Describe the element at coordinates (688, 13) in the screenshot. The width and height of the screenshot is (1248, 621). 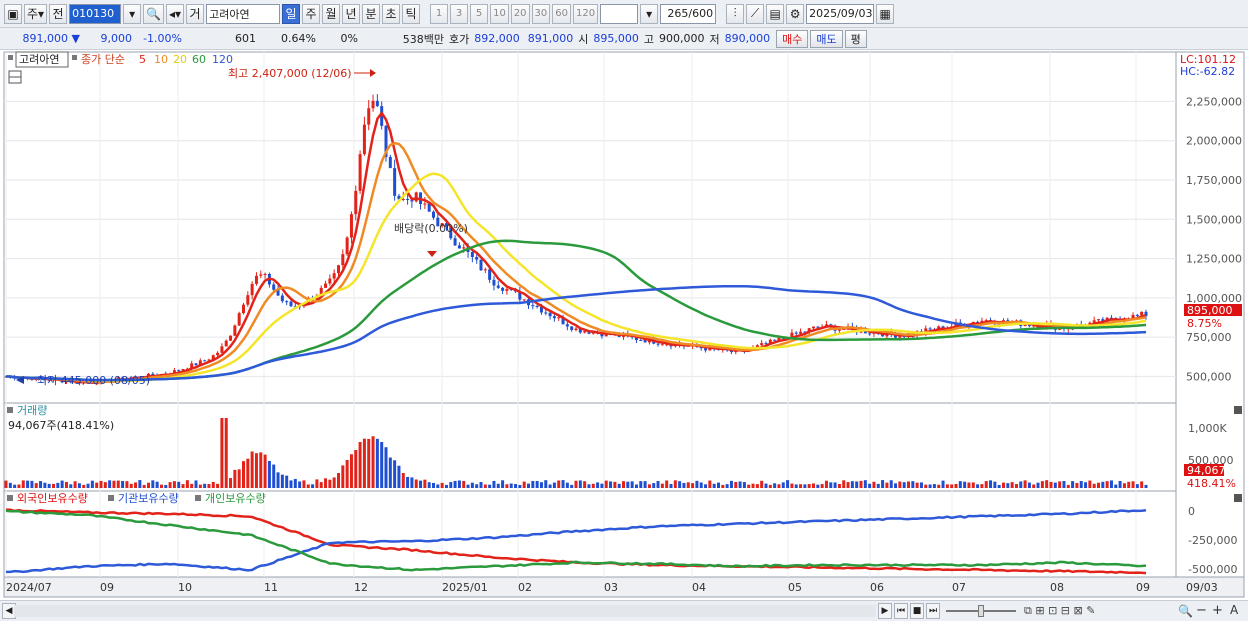
I see `count-field: 265/600` at that location.